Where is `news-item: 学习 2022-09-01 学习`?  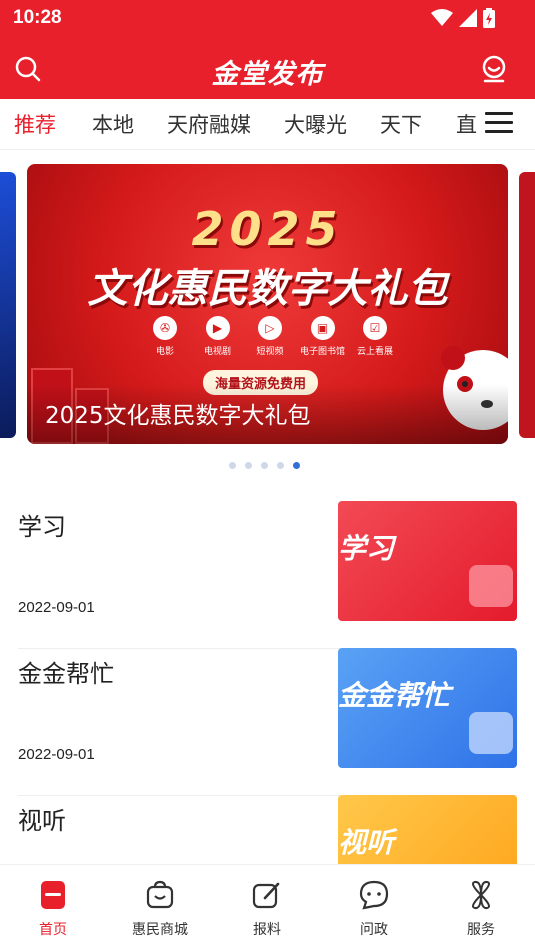
news-item: 学习 2022-09-01 学习 is located at coordinates (267, 575).